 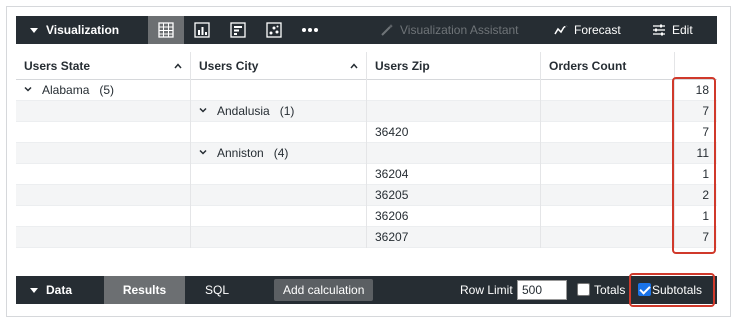 What do you see at coordinates (59, 290) in the screenshot?
I see `data-title: Data` at bounding box center [59, 290].